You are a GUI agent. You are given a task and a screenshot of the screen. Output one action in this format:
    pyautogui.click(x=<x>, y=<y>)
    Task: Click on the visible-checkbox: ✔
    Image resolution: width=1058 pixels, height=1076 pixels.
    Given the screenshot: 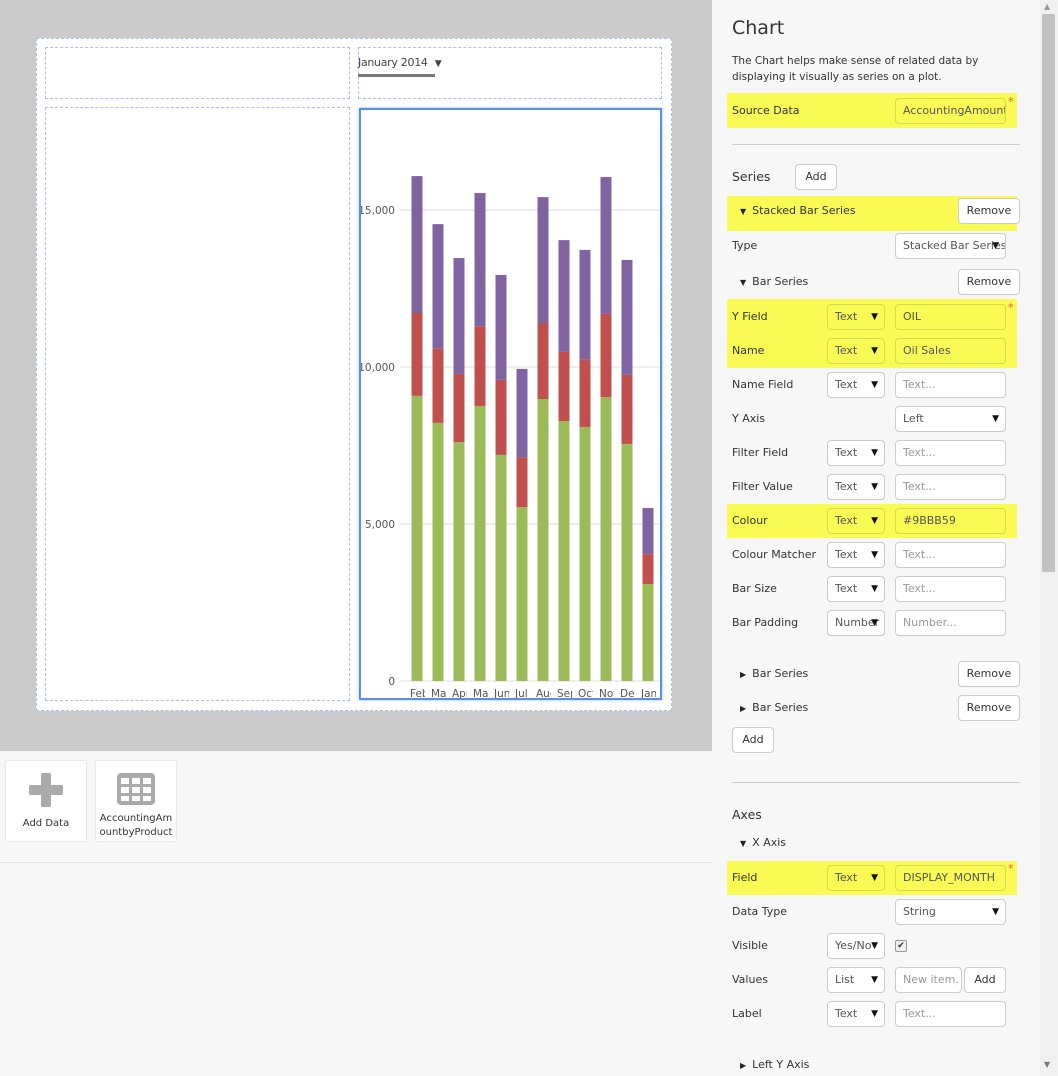 What is the action you would take?
    pyautogui.click(x=901, y=946)
    